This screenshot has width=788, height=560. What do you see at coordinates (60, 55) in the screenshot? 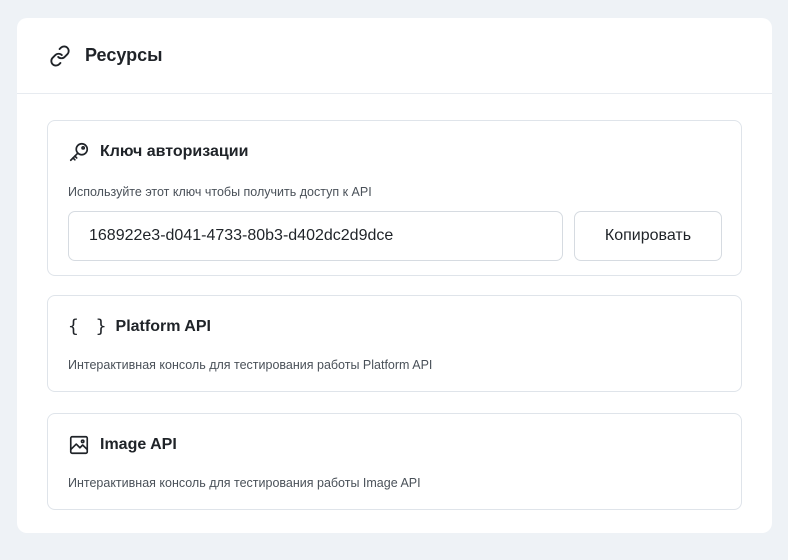
I see `link-icon` at bounding box center [60, 55].